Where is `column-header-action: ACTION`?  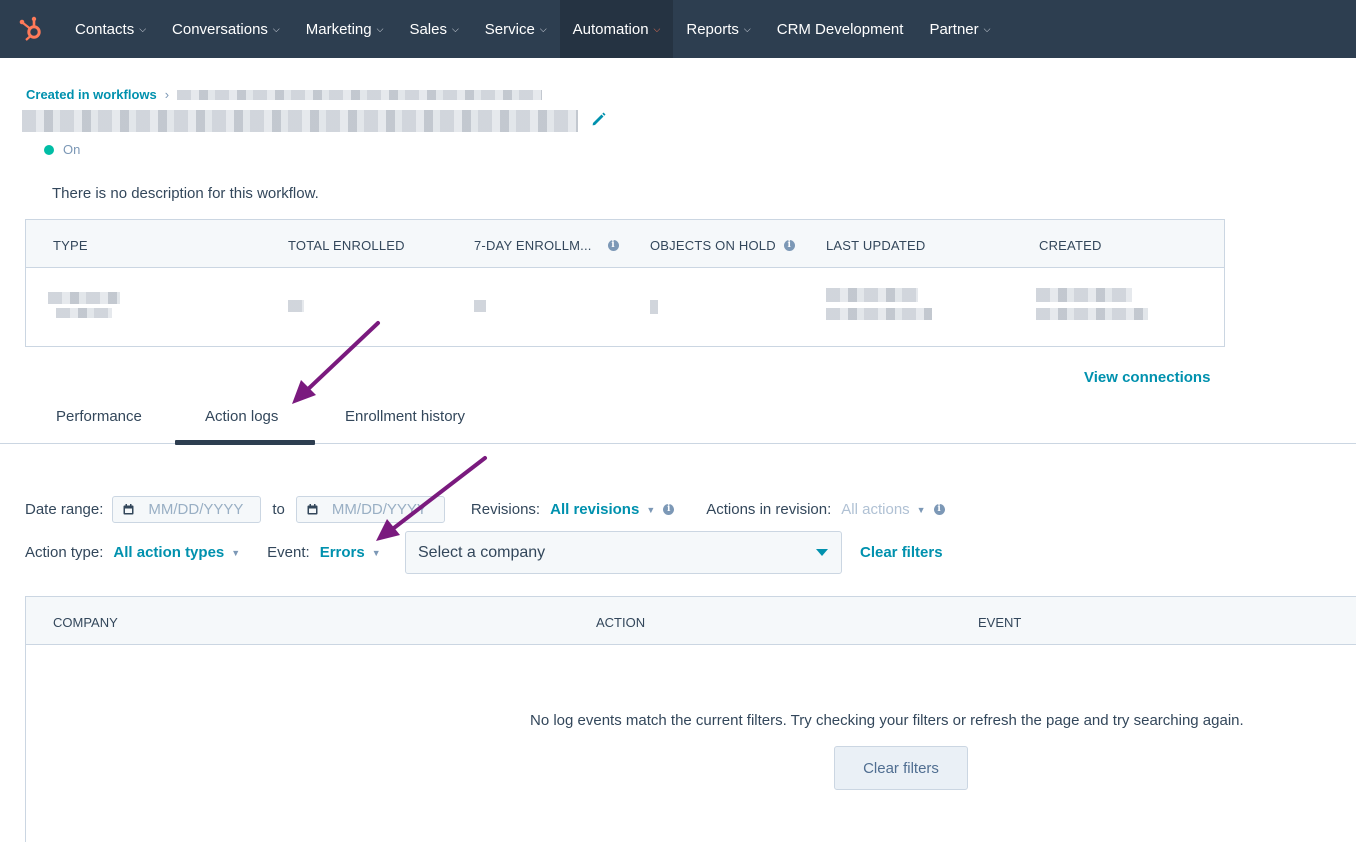
column-header-action: ACTION is located at coordinates (621, 622).